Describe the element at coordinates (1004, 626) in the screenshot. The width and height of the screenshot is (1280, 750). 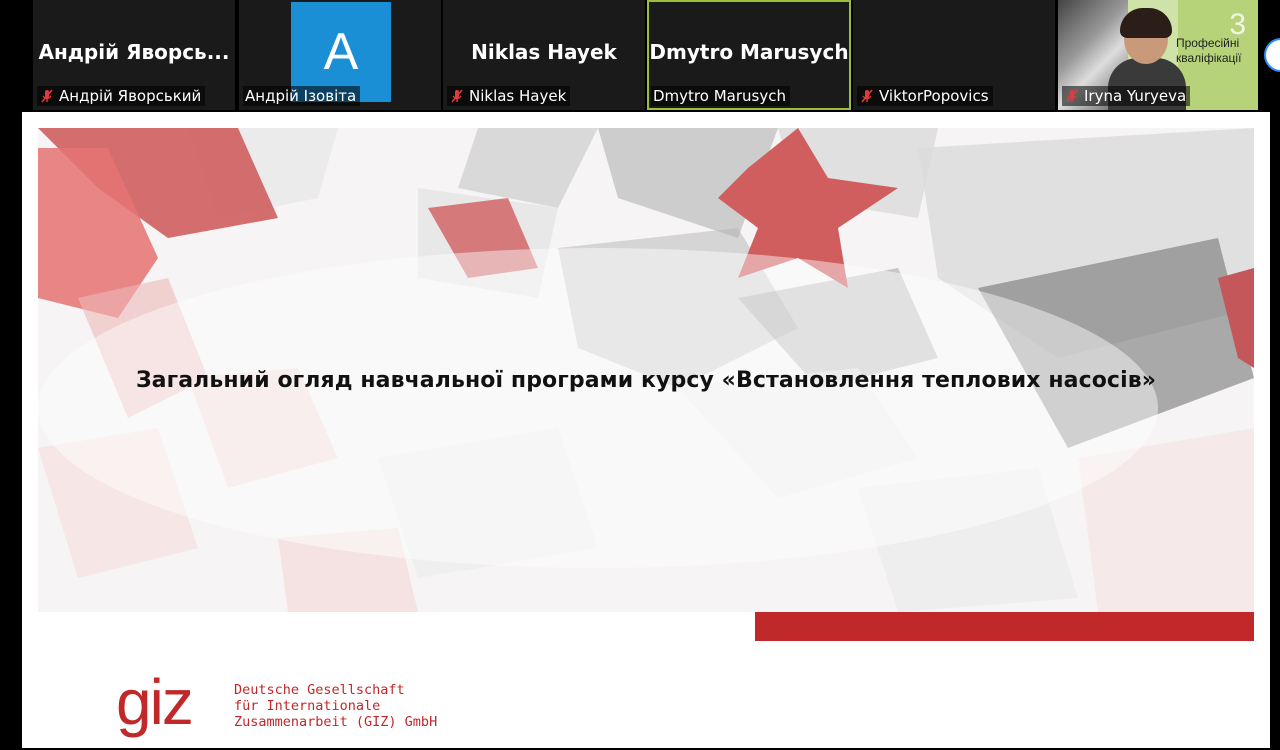
I see `slide-accent-bar` at that location.